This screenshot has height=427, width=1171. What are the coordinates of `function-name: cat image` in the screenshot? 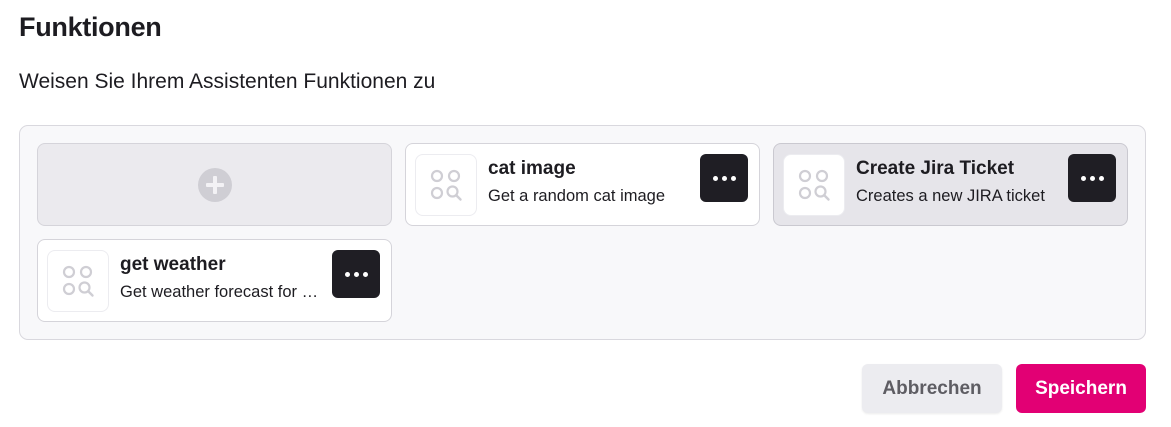 It's located at (532, 168).